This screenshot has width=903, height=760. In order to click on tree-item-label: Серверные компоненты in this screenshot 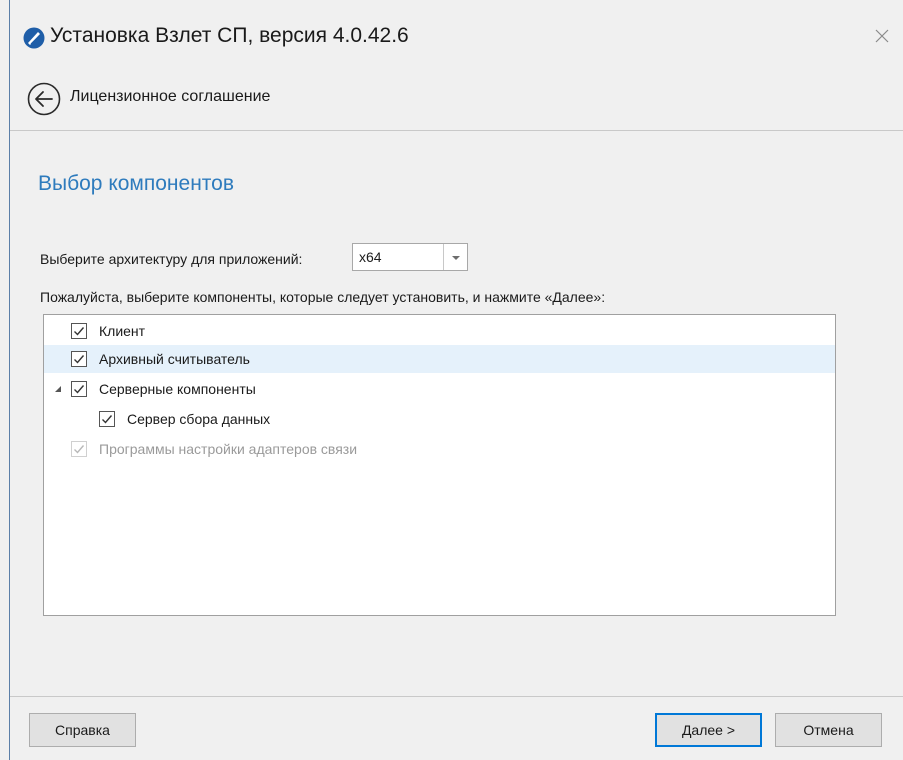, I will do `click(177, 389)`.